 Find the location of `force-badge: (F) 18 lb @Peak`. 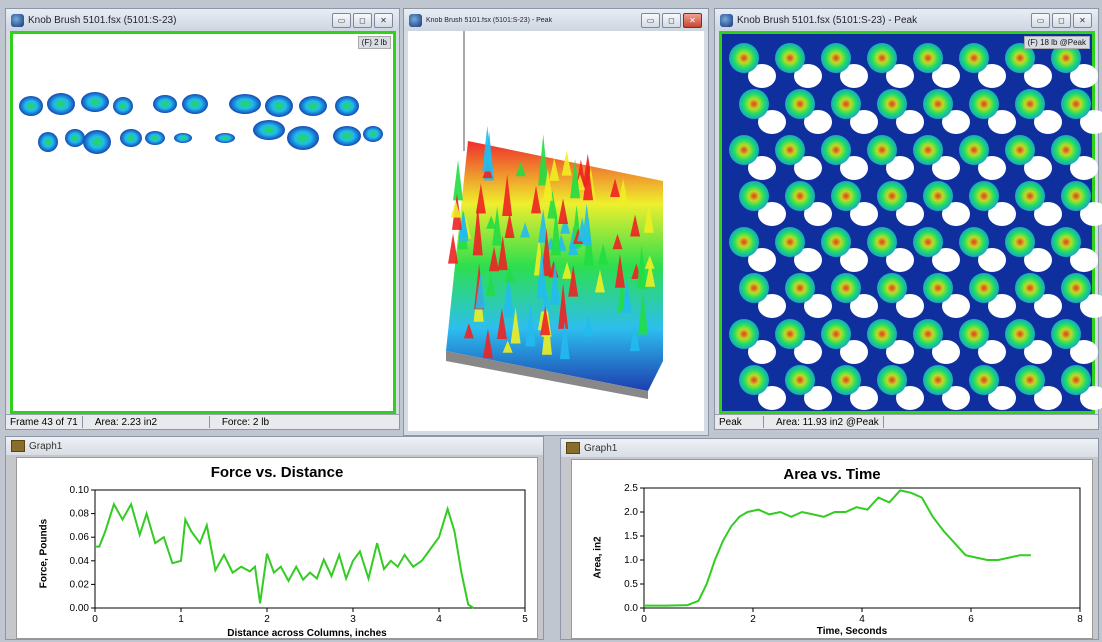

force-badge: (F) 18 lb @Peak is located at coordinates (1056, 42).